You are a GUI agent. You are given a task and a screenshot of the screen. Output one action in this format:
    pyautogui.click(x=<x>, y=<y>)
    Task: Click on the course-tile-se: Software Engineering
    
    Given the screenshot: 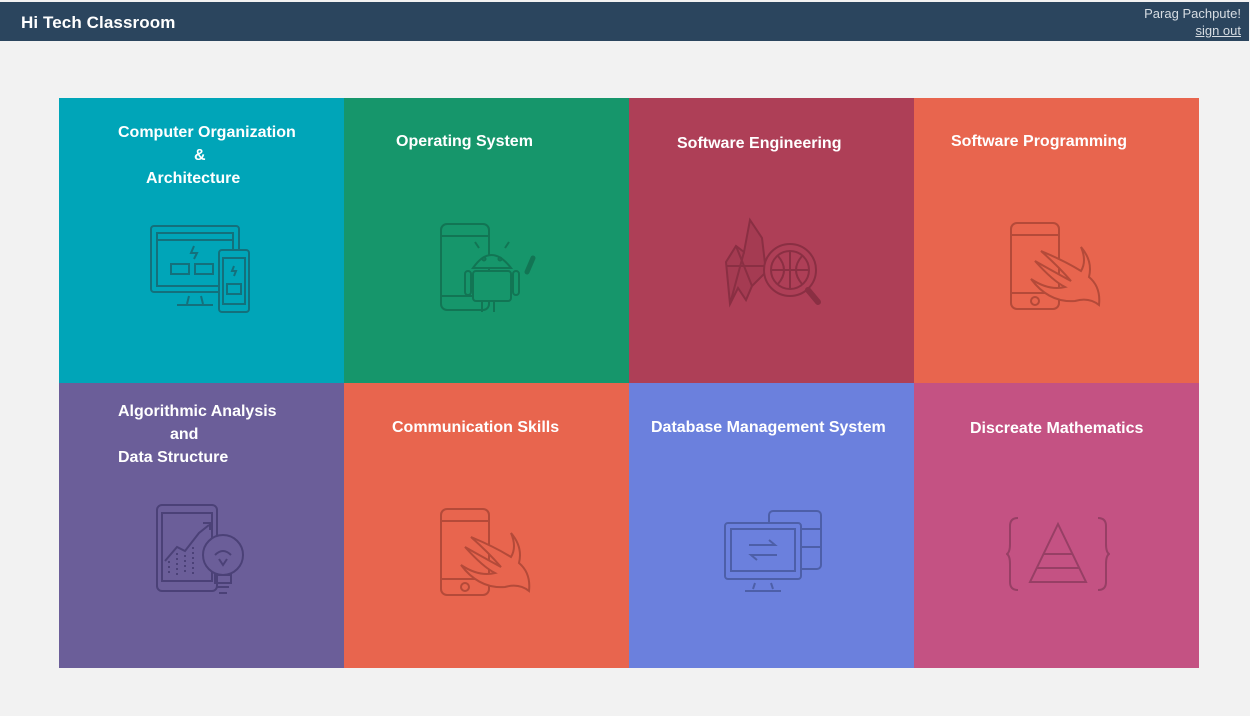 What is the action you would take?
    pyautogui.click(x=771, y=240)
    